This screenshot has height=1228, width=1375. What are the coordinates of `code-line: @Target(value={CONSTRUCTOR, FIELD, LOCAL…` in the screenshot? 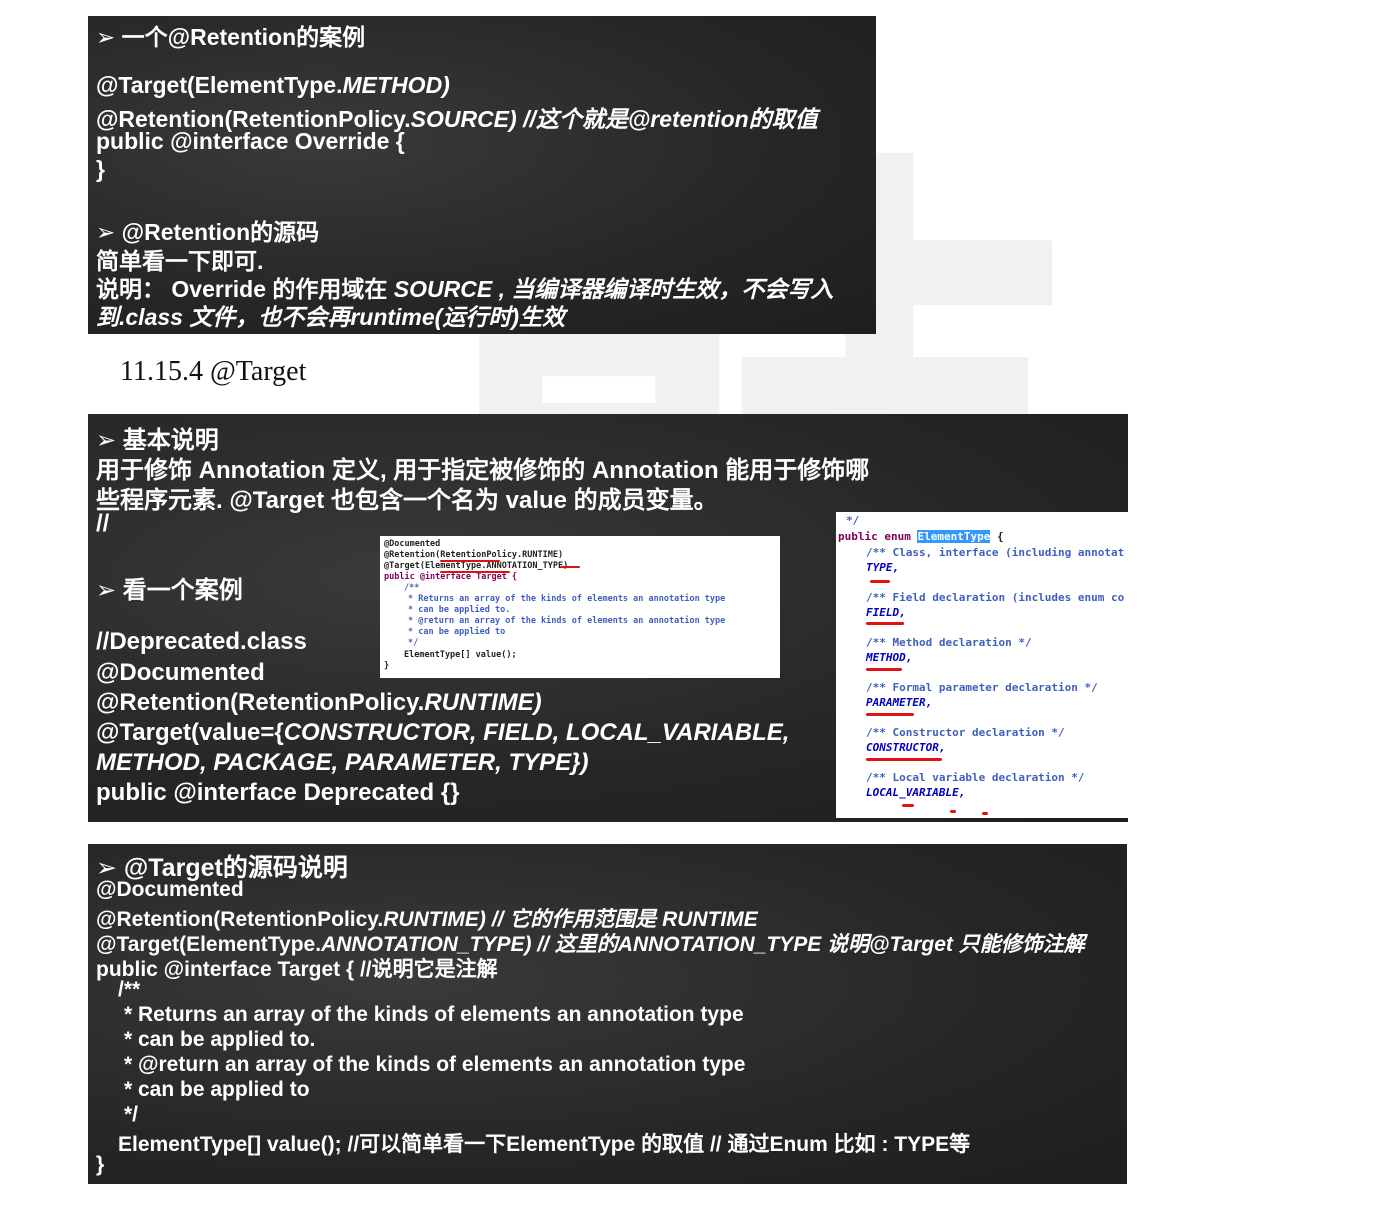 It's located at (443, 732).